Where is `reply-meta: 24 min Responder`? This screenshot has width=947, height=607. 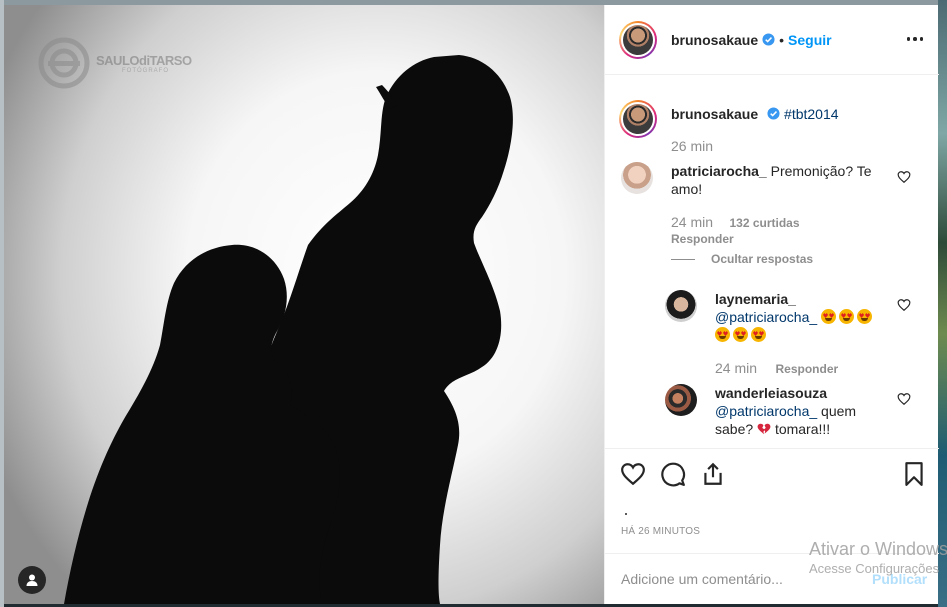 reply-meta: 24 min Responder is located at coordinates (776, 369).